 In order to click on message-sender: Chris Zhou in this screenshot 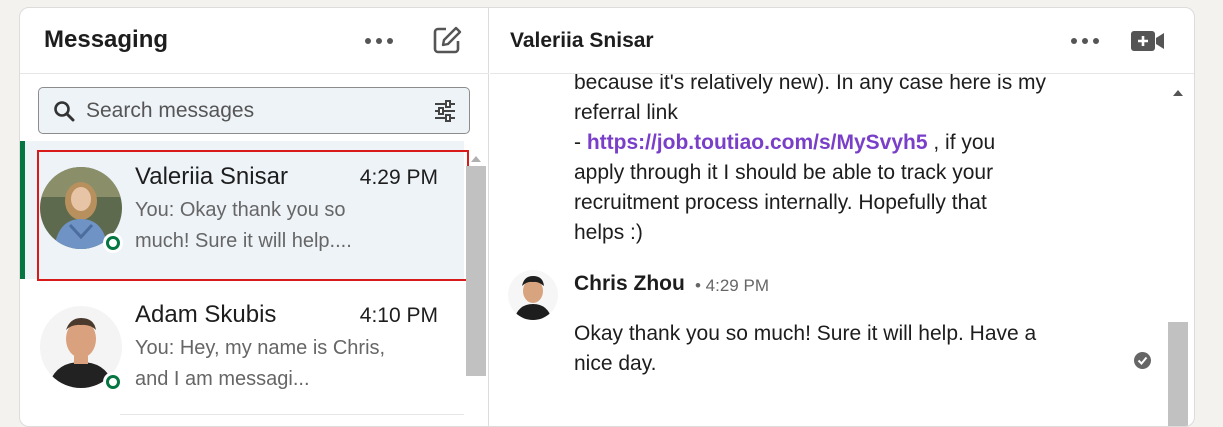, I will do `click(629, 284)`.